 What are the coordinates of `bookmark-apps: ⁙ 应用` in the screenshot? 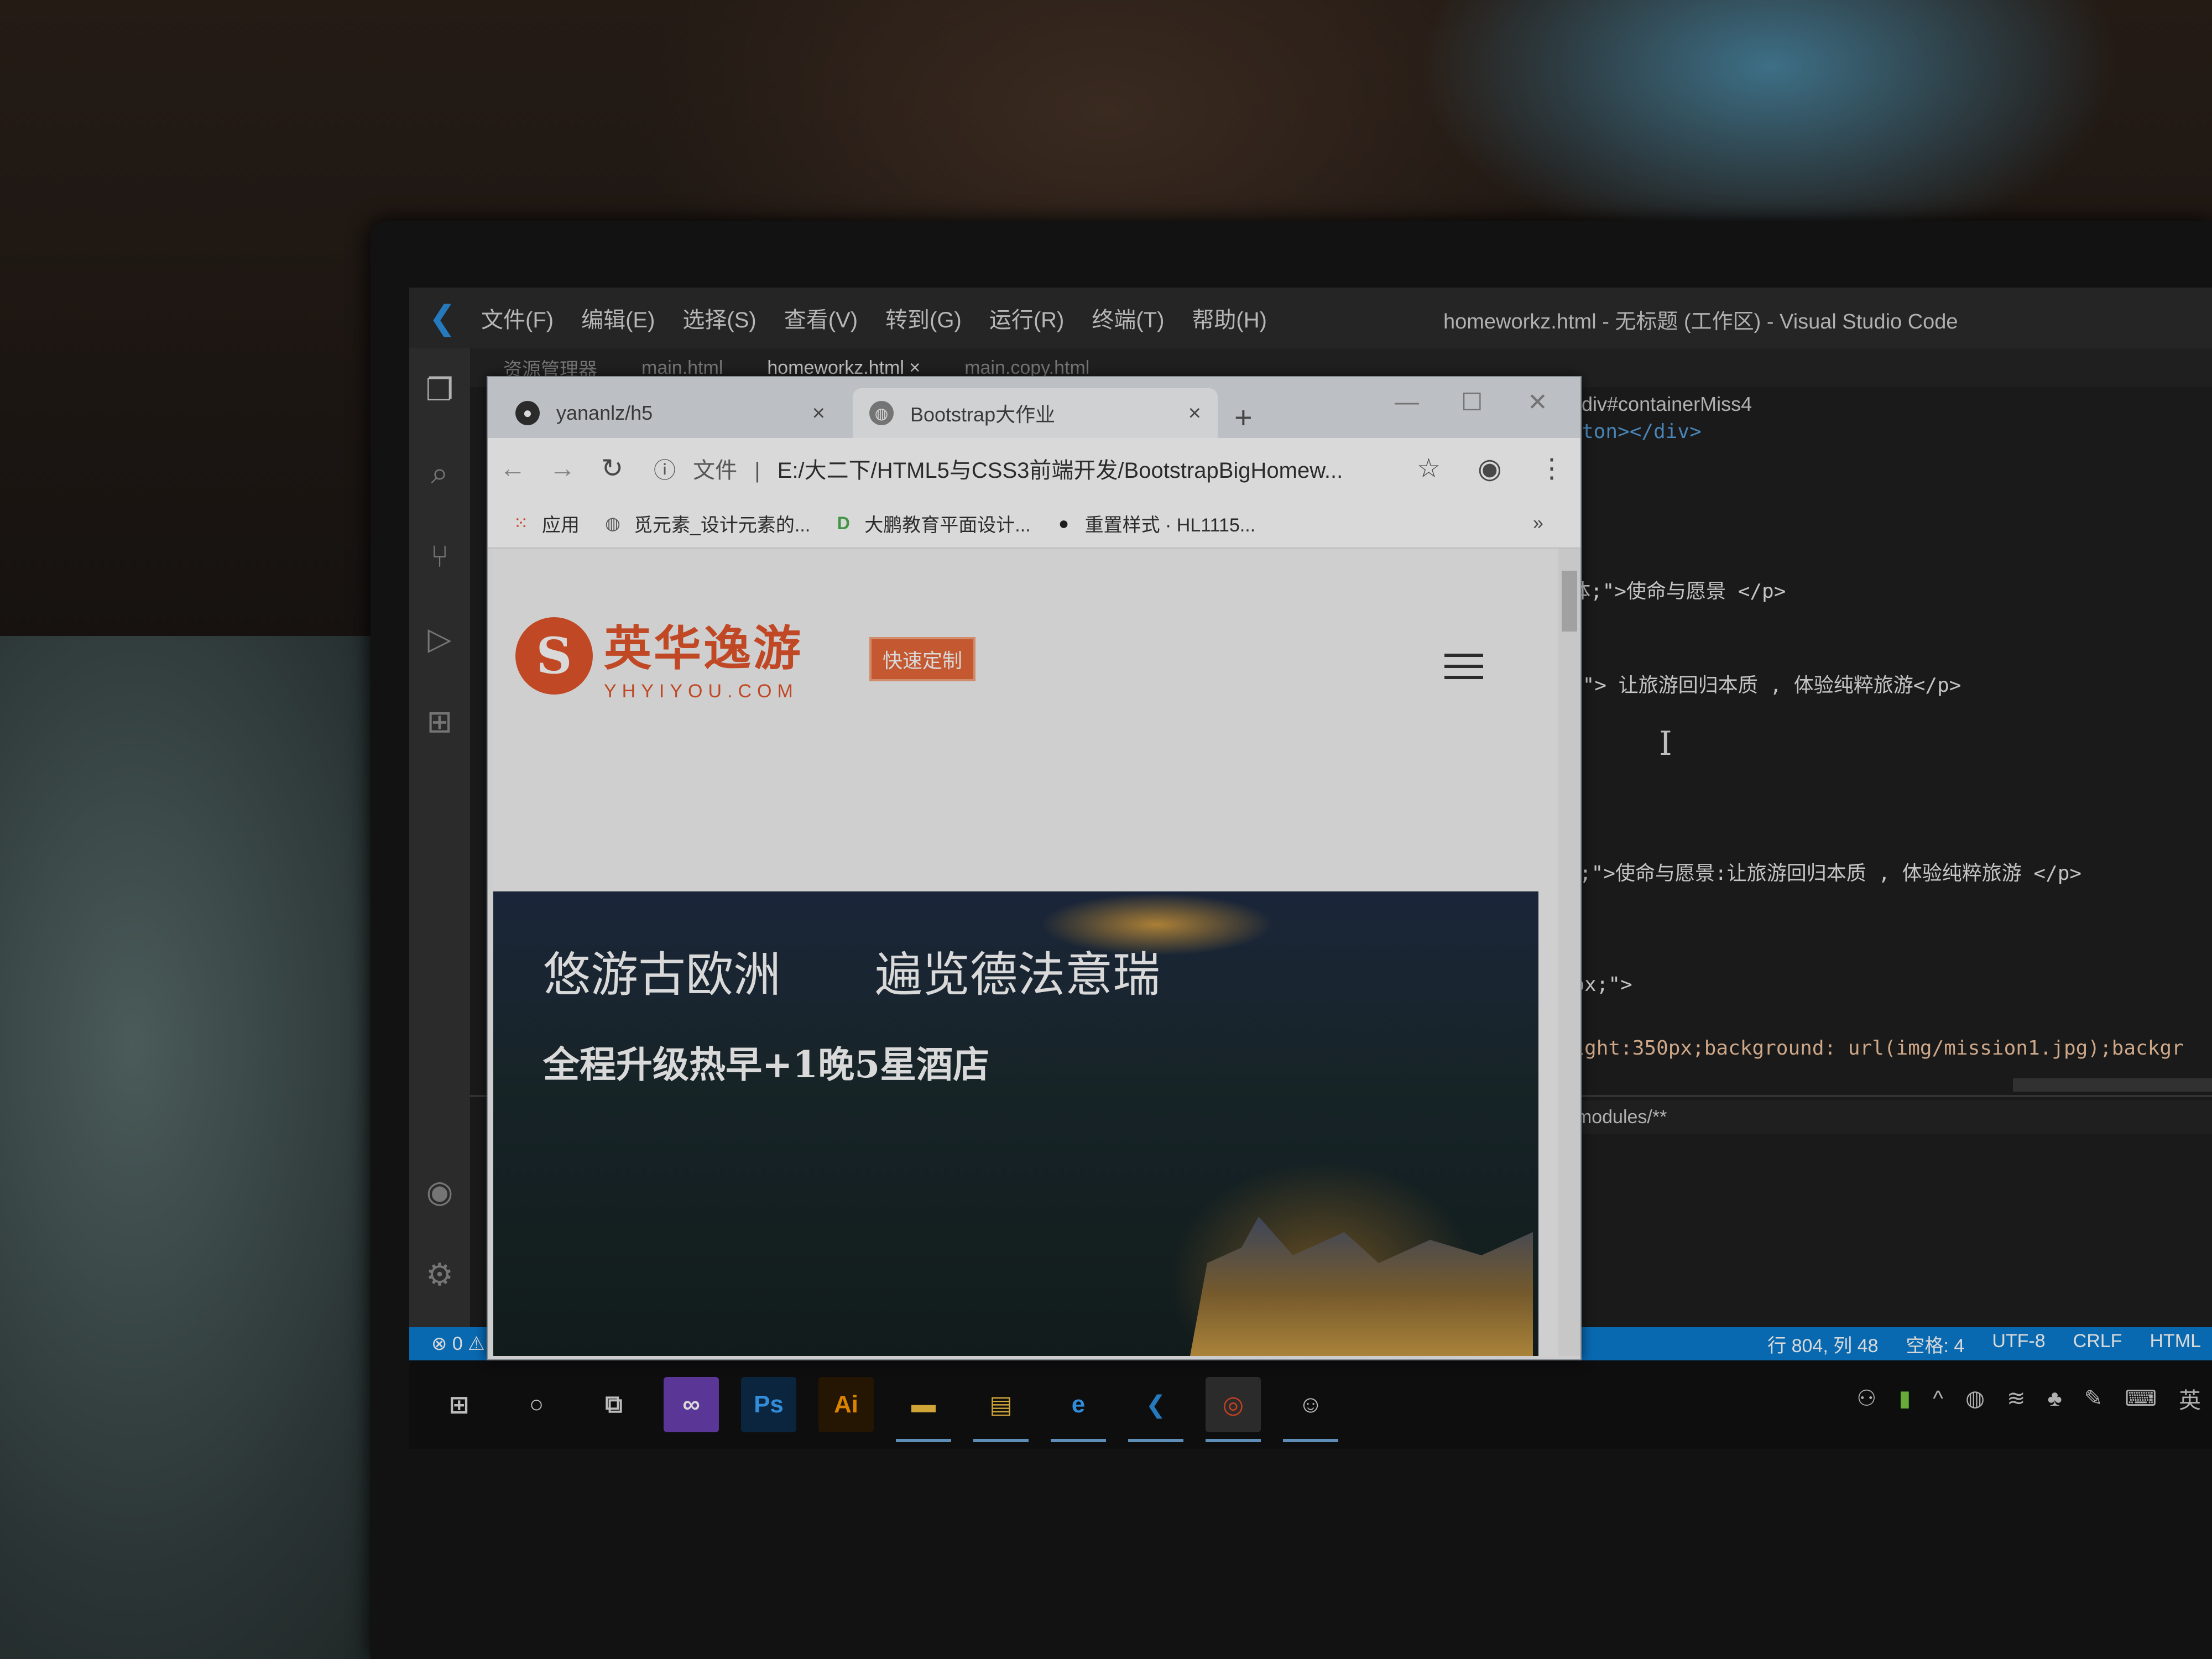 It's located at (545, 524).